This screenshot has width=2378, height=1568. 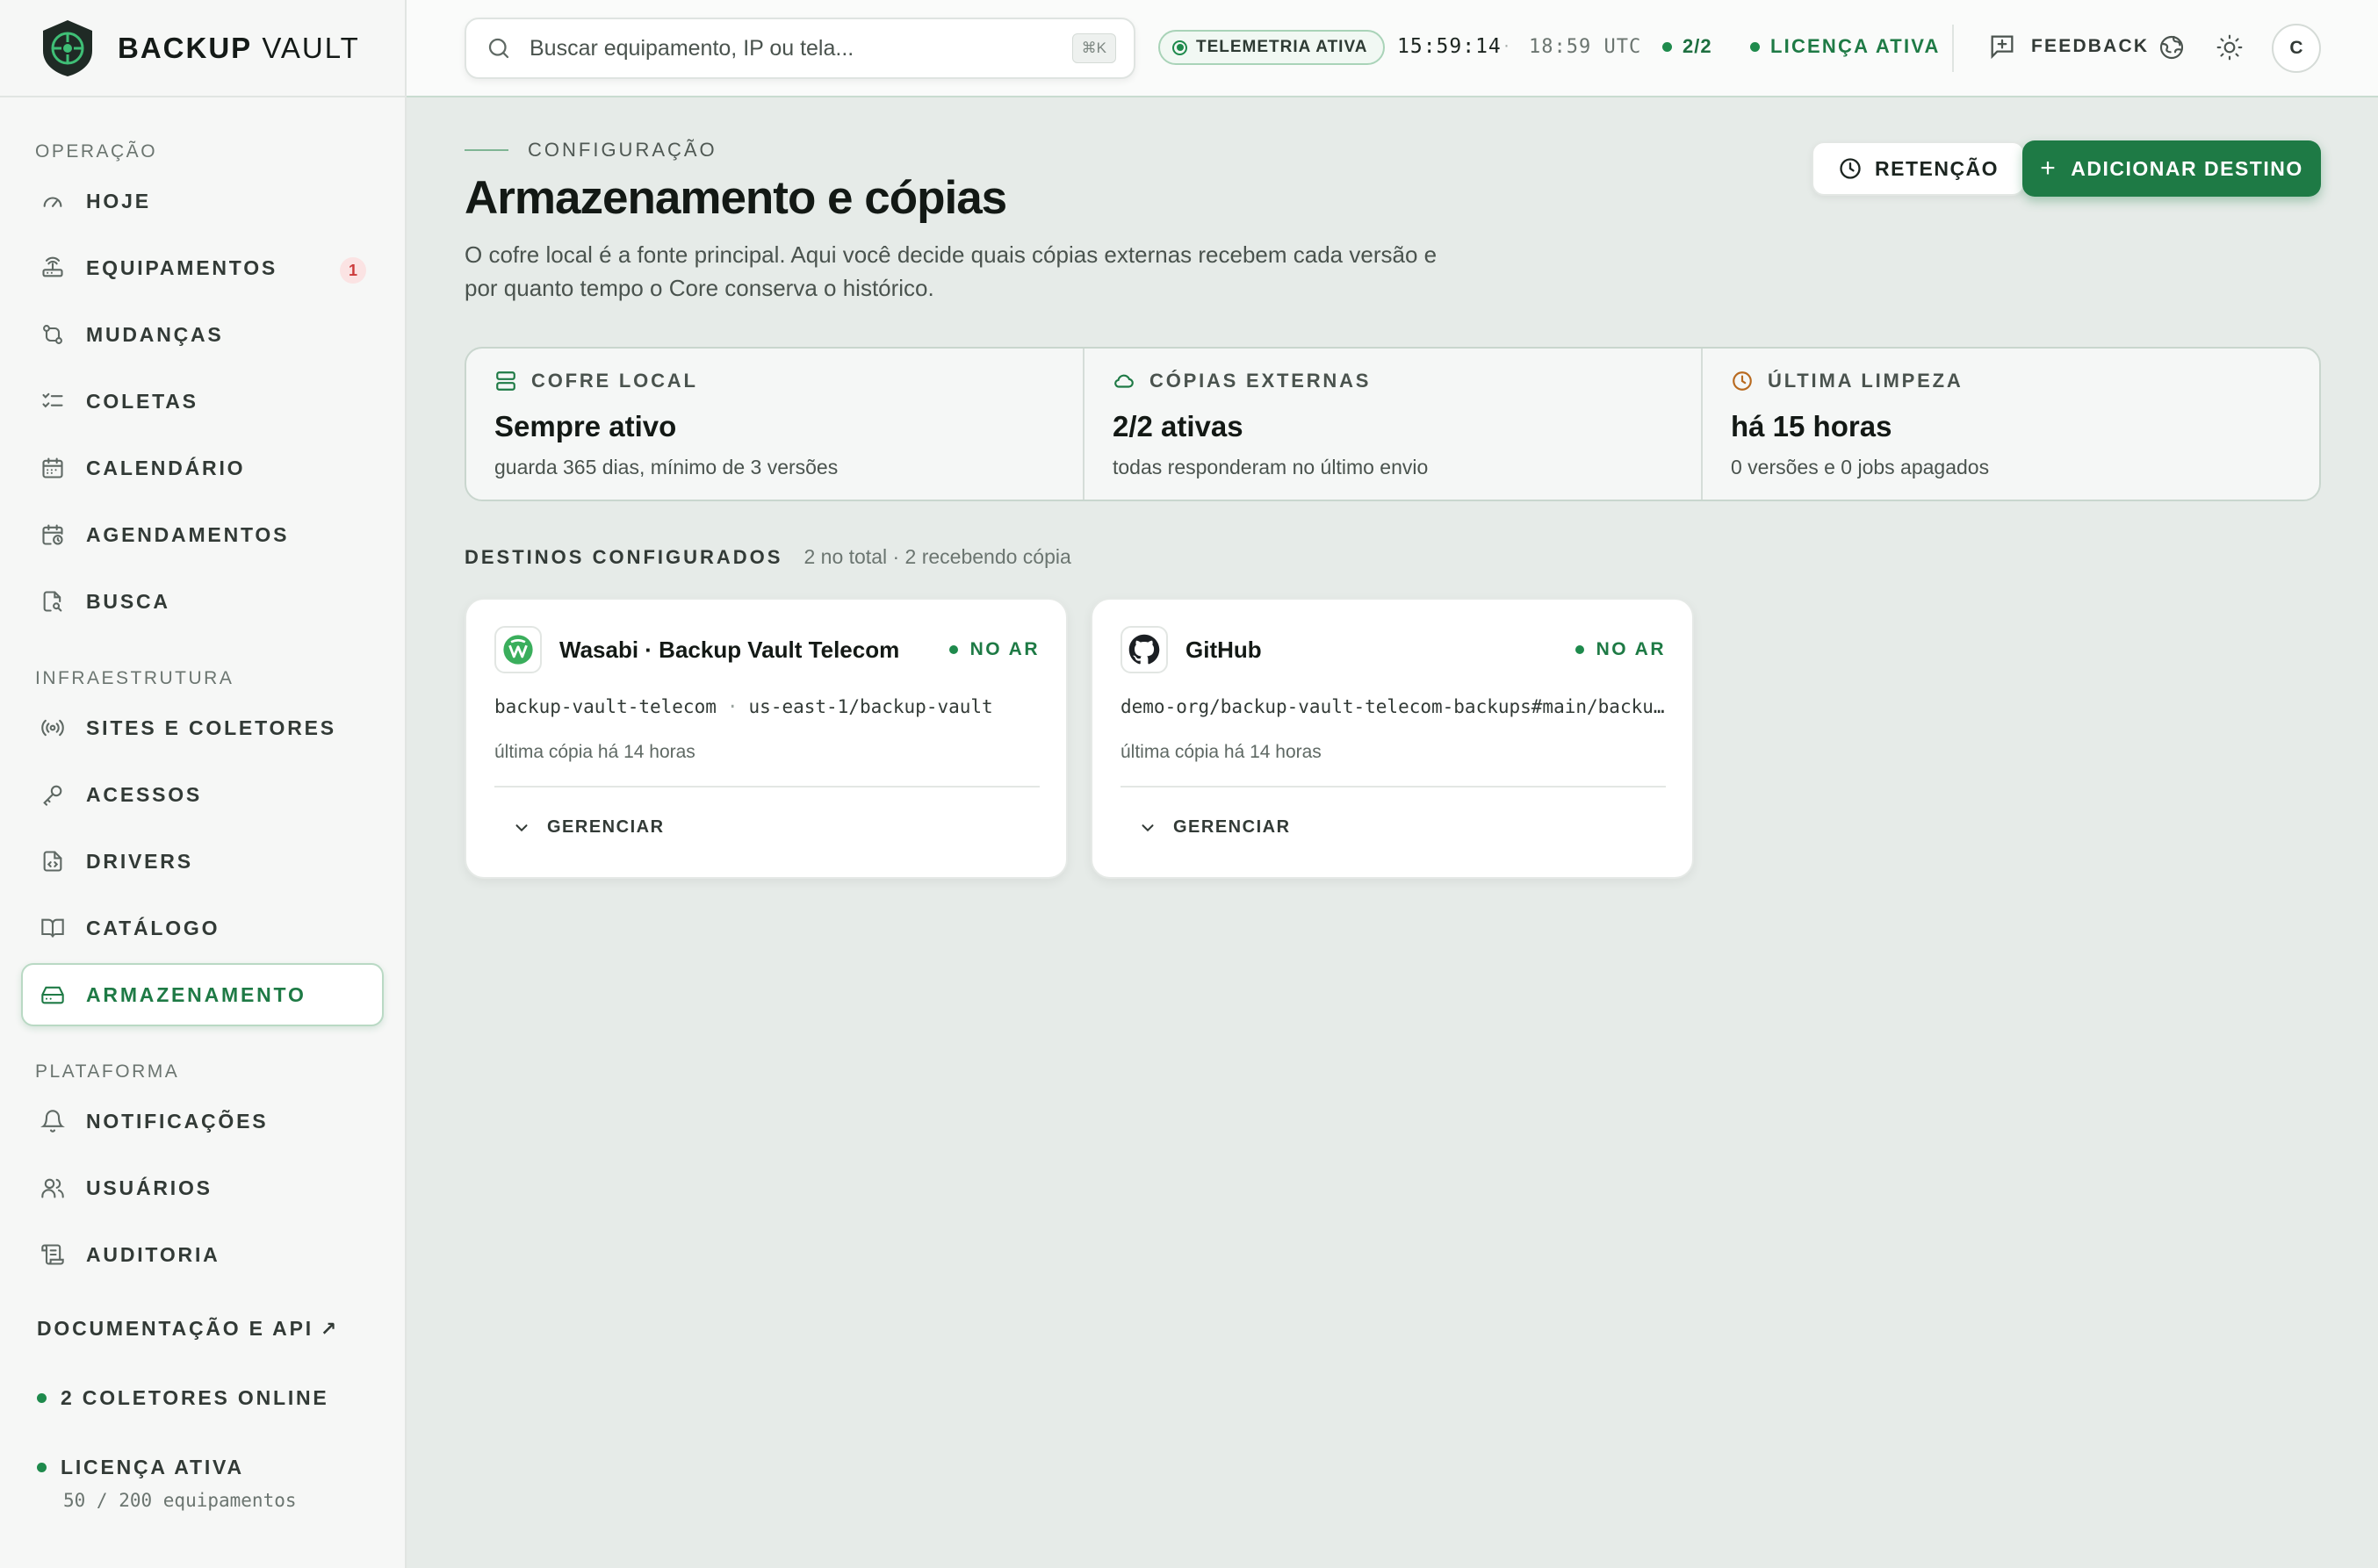 I want to click on bucket-name: backup-vault-telecom, so click(x=606, y=706).